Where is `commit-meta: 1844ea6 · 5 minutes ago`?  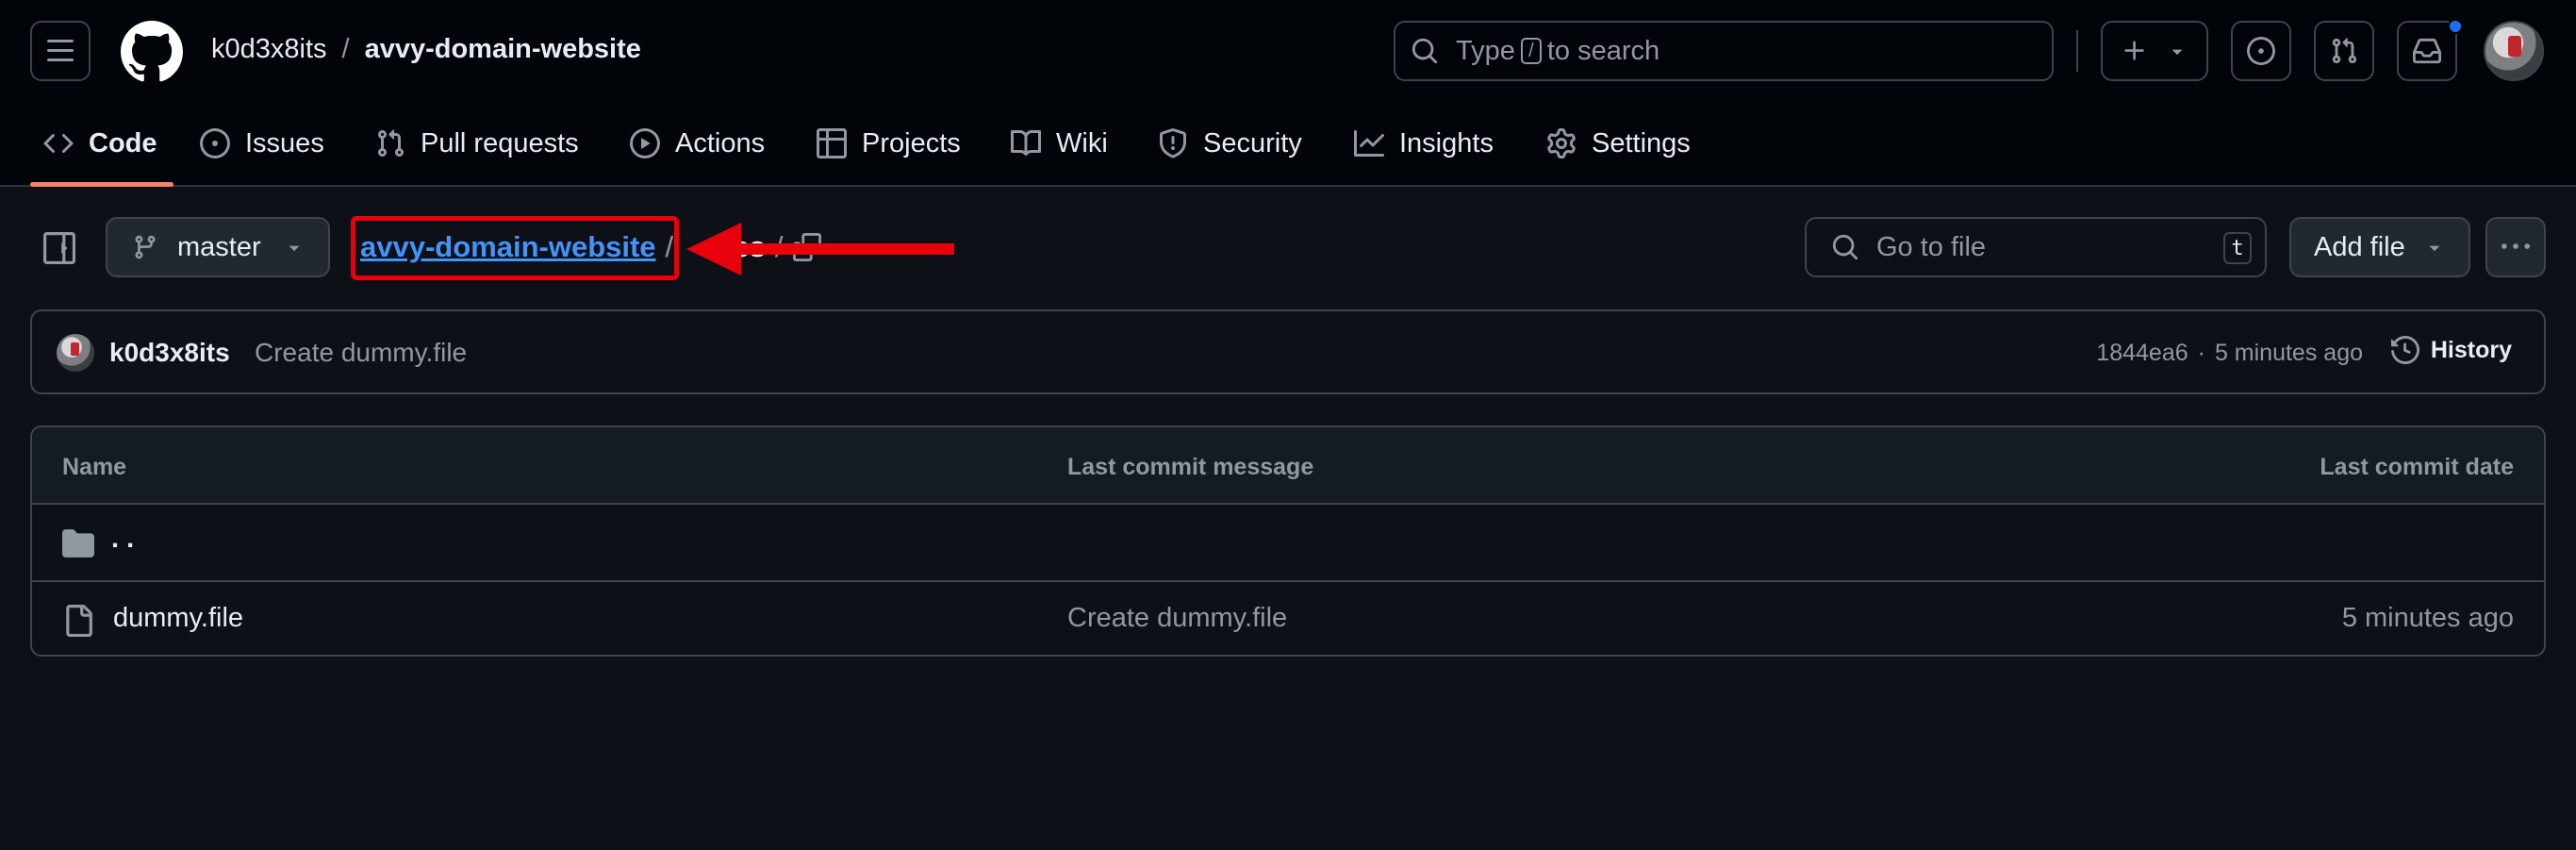 commit-meta: 1844ea6 · 5 minutes ago is located at coordinates (2229, 354).